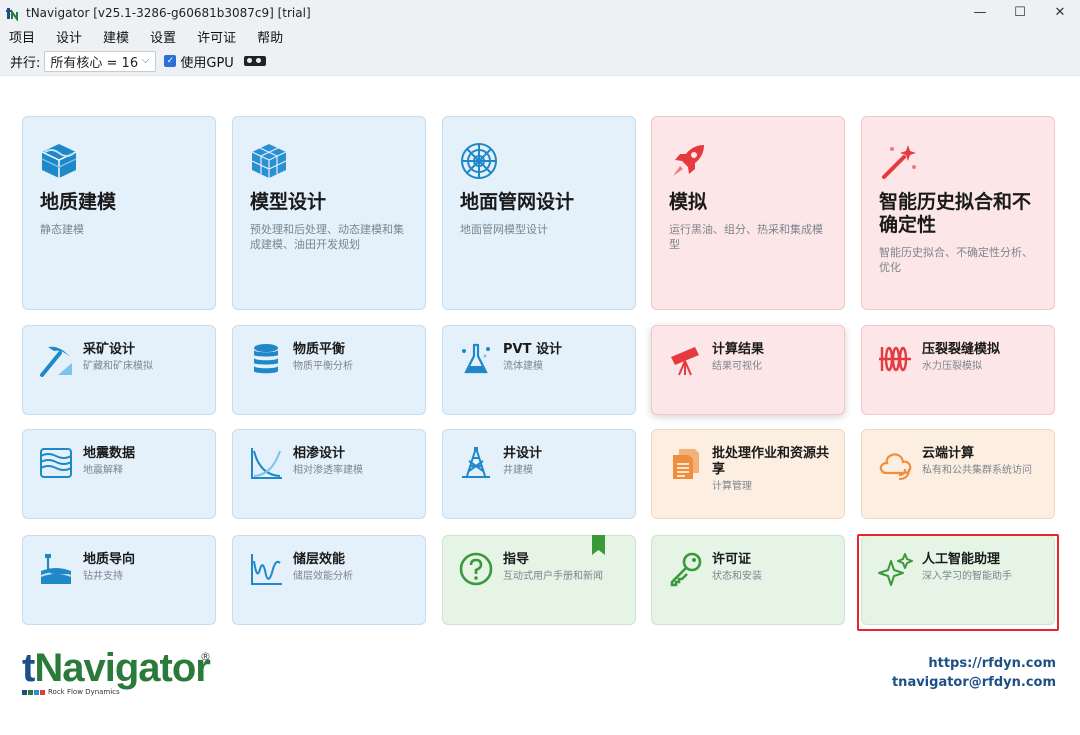 Image resolution: width=1080 pixels, height=735 pixels. What do you see at coordinates (328, 470) in the screenshot?
I see `tile-desc: 相对渗透率建模` at bounding box center [328, 470].